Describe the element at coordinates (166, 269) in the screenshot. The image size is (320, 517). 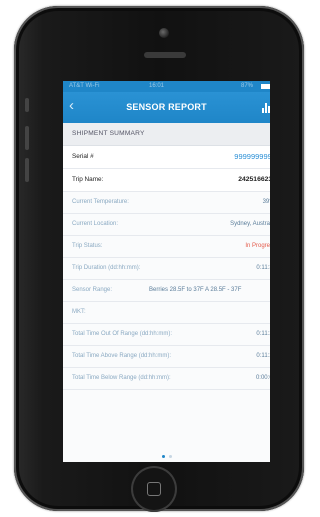
I see `detail-row: Trip Duration (dd:hh:mm): 0:11:36` at that location.